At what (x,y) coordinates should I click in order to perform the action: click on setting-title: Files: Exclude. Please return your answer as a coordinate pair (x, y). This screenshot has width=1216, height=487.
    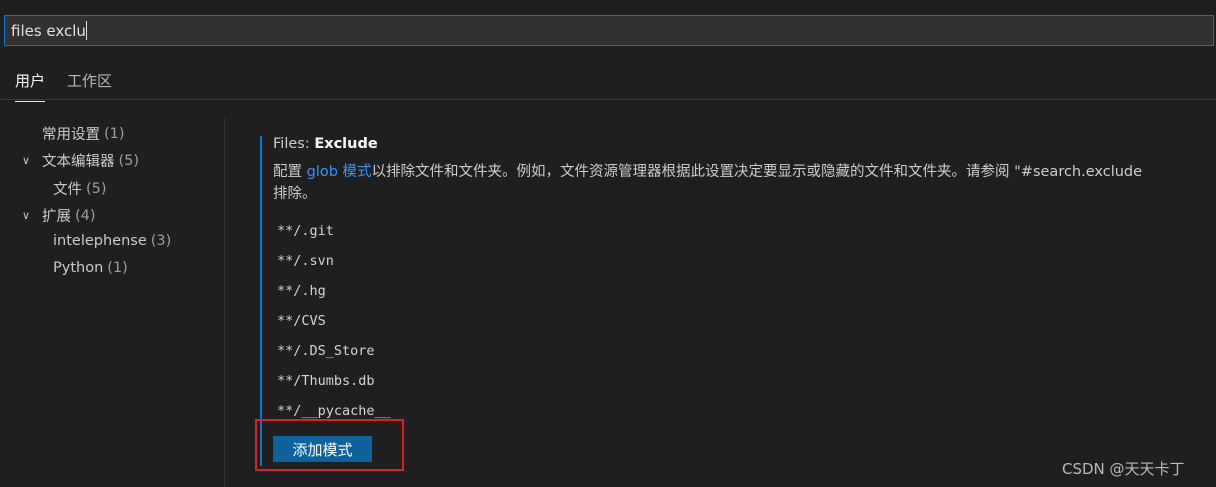
    Looking at the image, I should click on (325, 144).